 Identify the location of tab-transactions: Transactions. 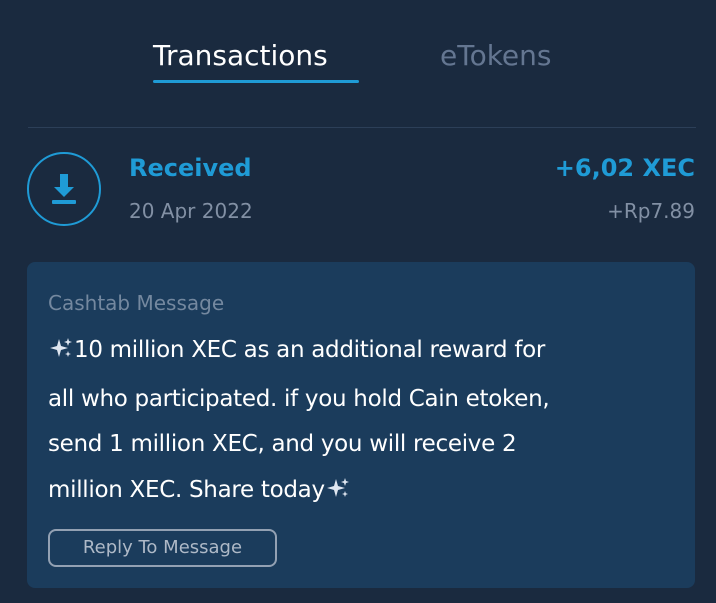
(256, 59).